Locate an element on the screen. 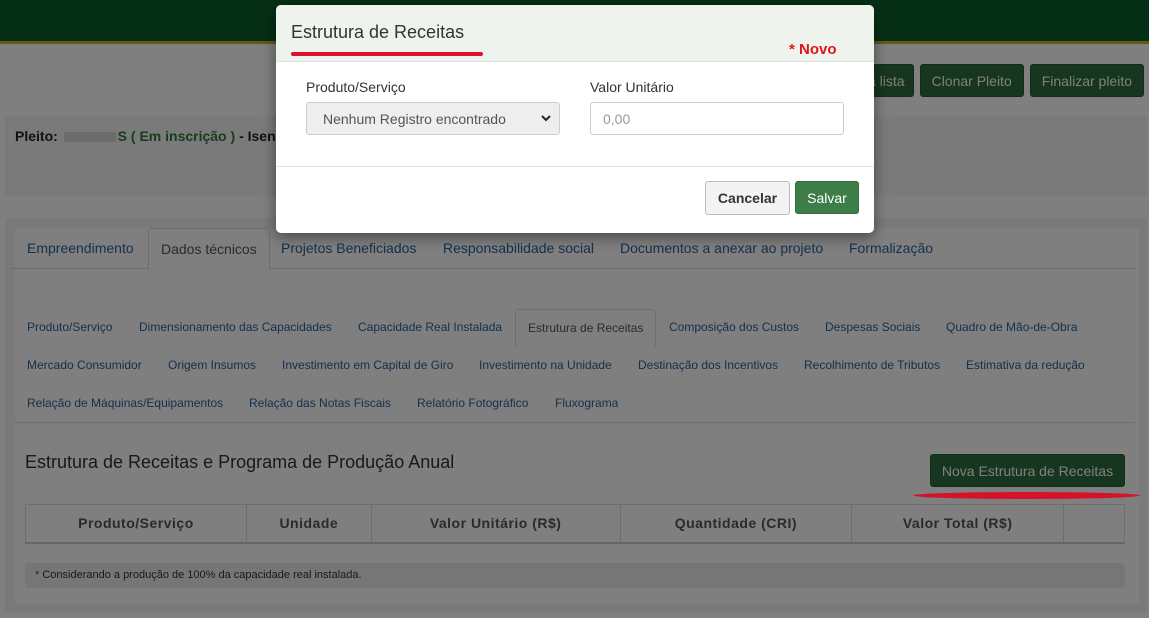 This screenshot has height=618, width=1149. produto-servico-selected: Nenhum Registro encontrado is located at coordinates (414, 119).